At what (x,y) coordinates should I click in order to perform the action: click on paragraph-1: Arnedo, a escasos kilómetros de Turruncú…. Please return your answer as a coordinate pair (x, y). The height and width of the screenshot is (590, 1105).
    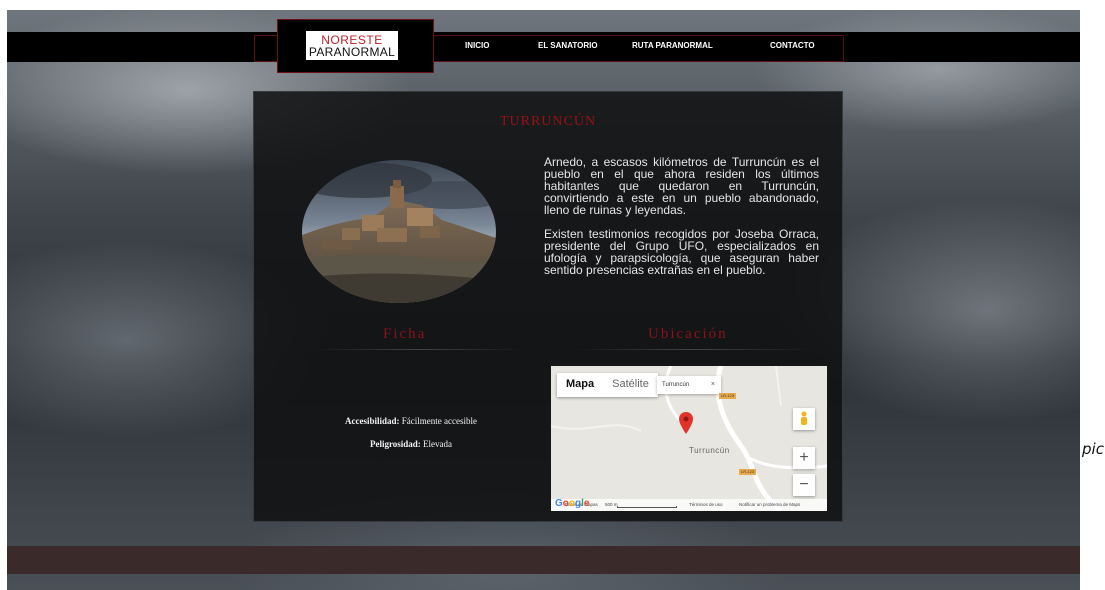
    Looking at the image, I should click on (681, 186).